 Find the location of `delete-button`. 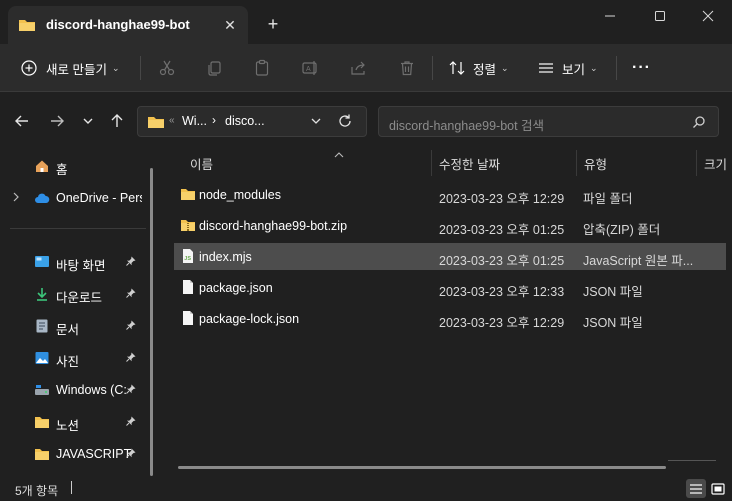

delete-button is located at coordinates (407, 68).